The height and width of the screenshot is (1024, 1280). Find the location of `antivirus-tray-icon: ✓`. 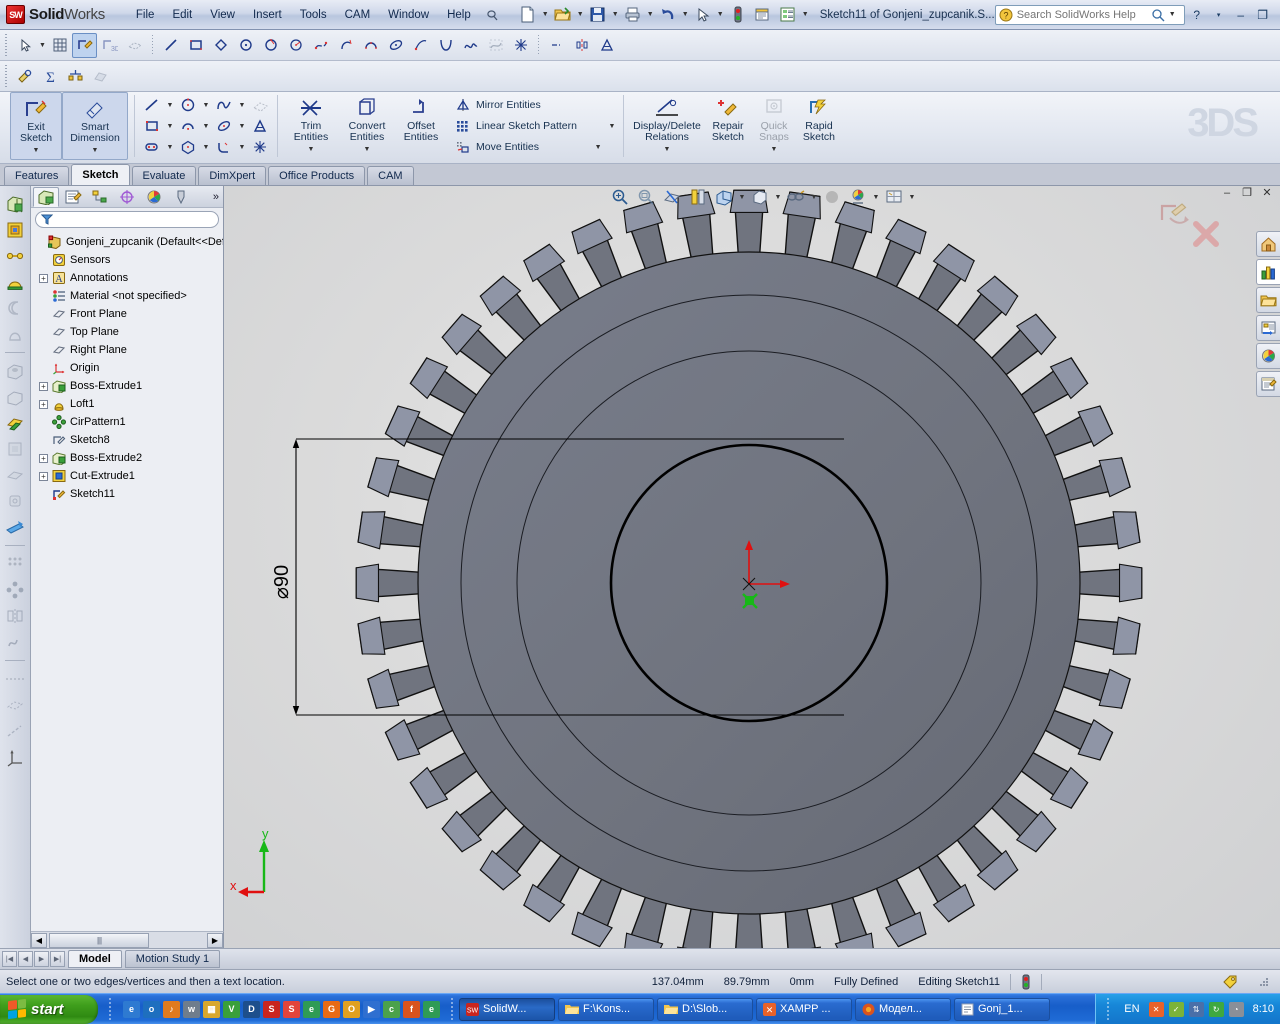

antivirus-tray-icon: ✓ is located at coordinates (1176, 1009).